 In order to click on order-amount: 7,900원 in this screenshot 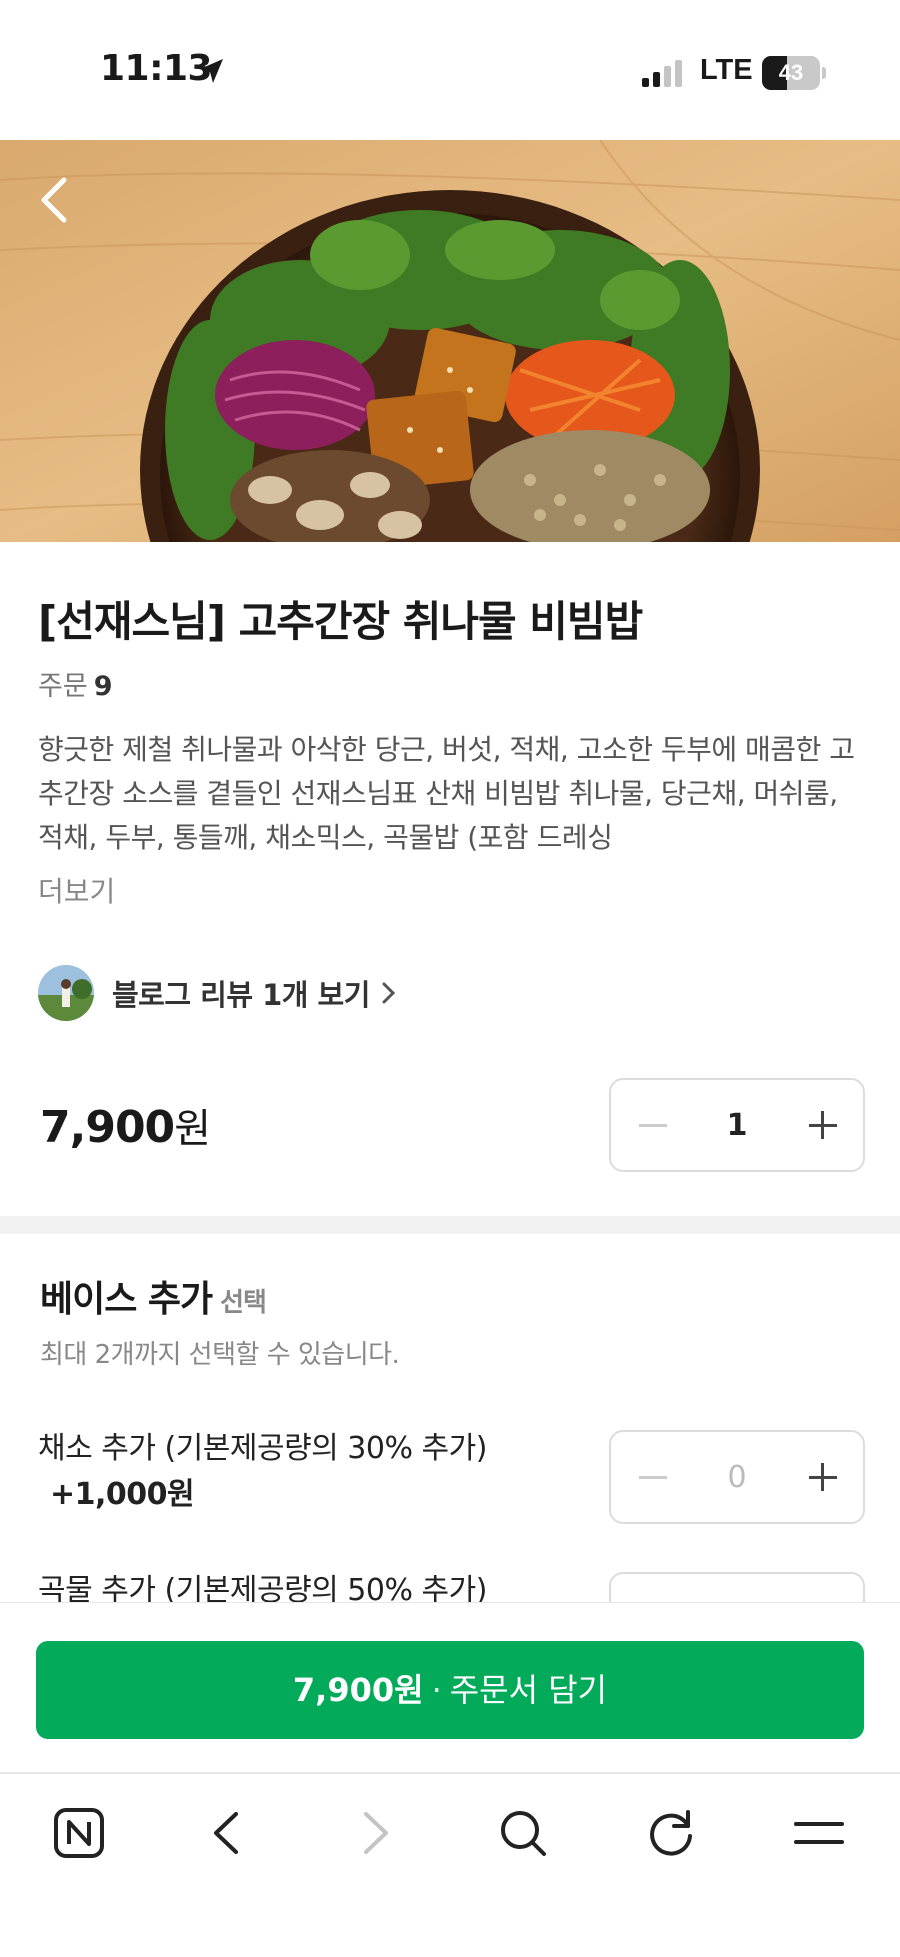, I will do `click(358, 1690)`.